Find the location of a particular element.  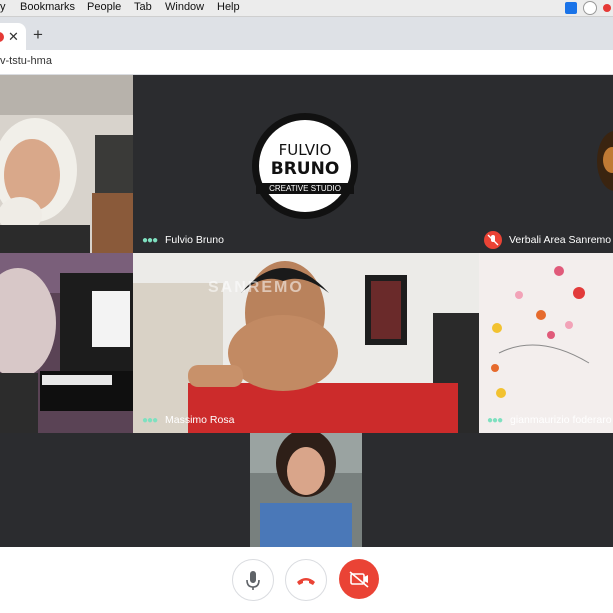

tab-favicon-icon is located at coordinates (2, 37).